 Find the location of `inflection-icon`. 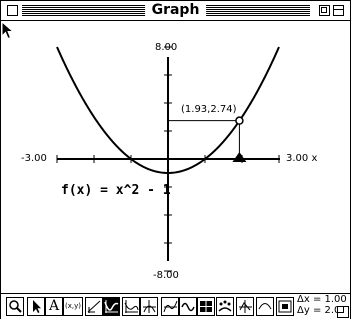

inflection-icon is located at coordinates (170, 306).